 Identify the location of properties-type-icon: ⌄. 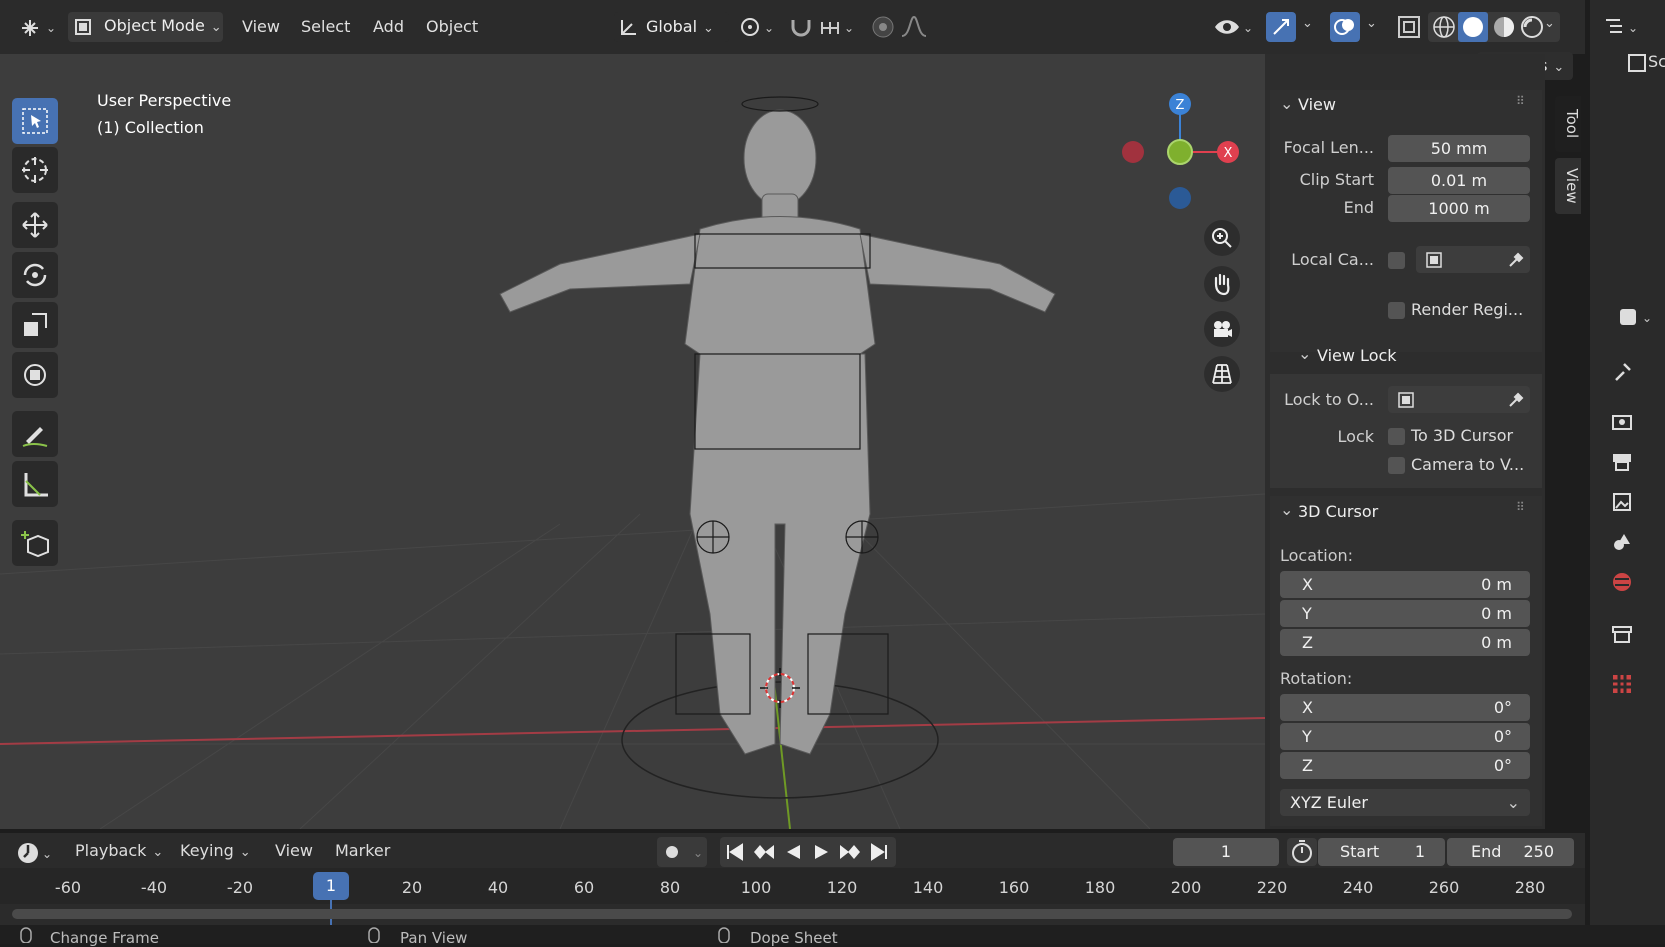
(1636, 317).